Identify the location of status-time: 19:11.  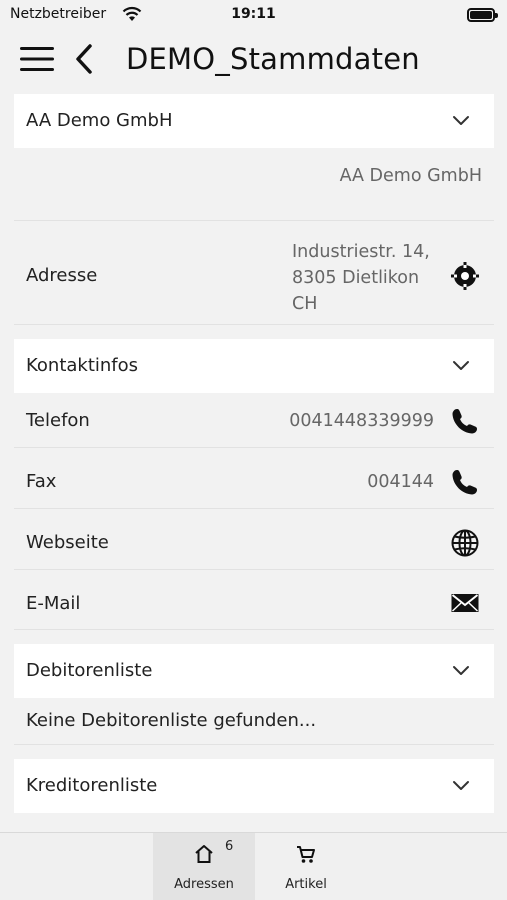
(253, 14).